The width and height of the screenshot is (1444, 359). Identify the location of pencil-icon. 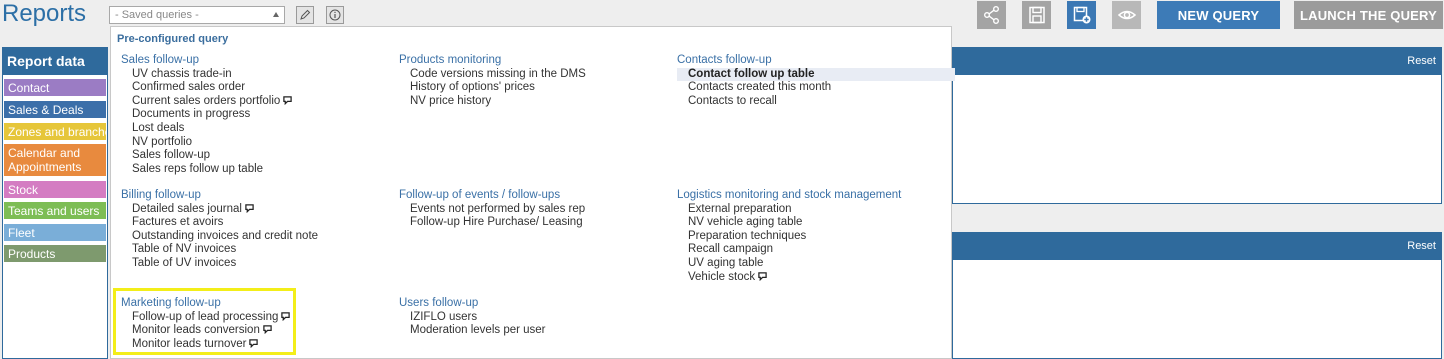
(305, 14).